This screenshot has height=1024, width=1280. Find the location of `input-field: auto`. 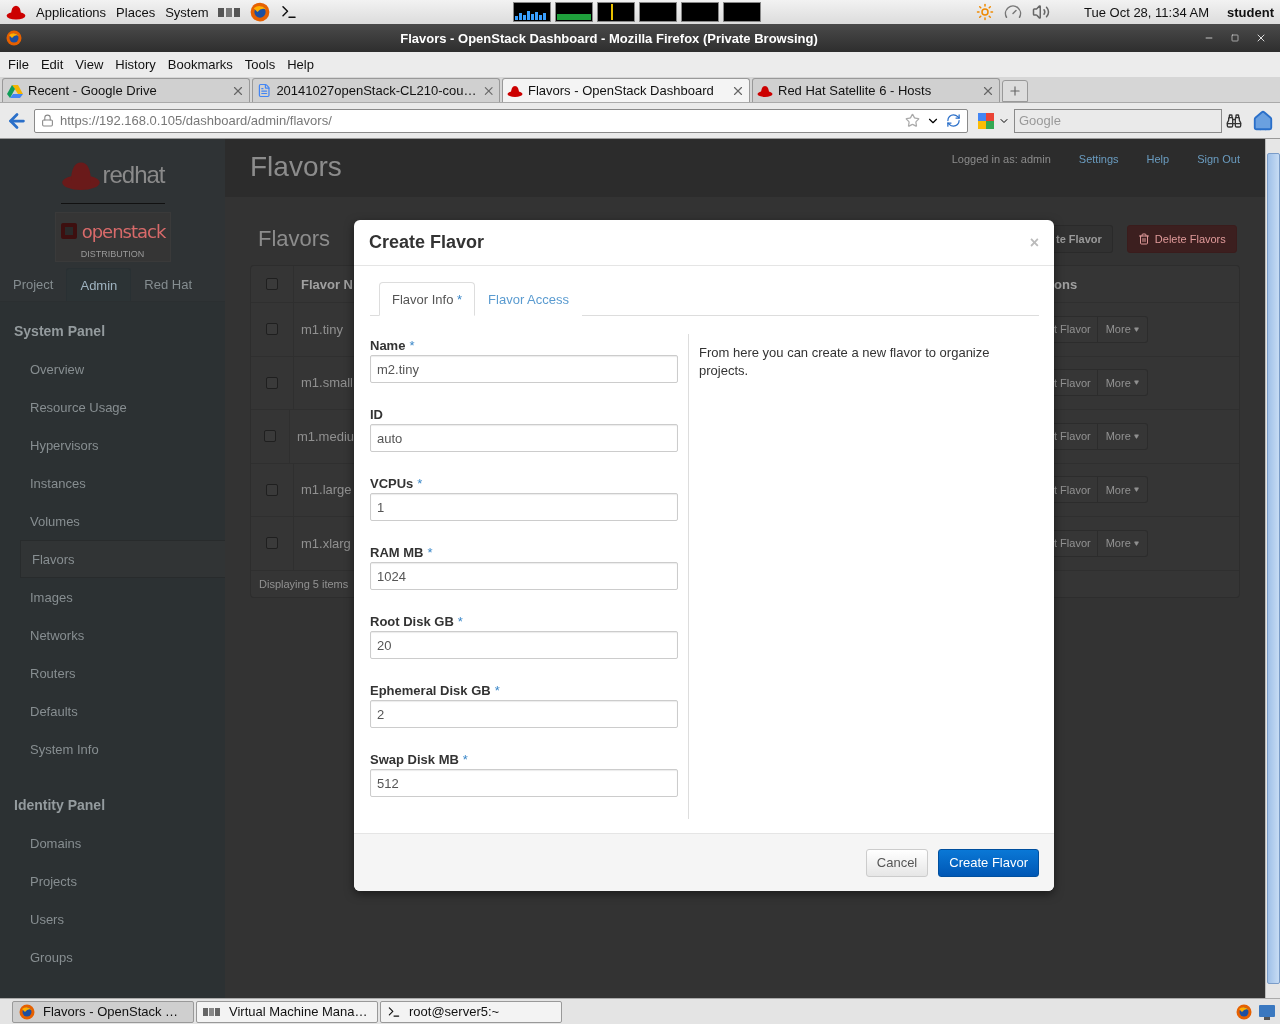

input-field: auto is located at coordinates (524, 438).